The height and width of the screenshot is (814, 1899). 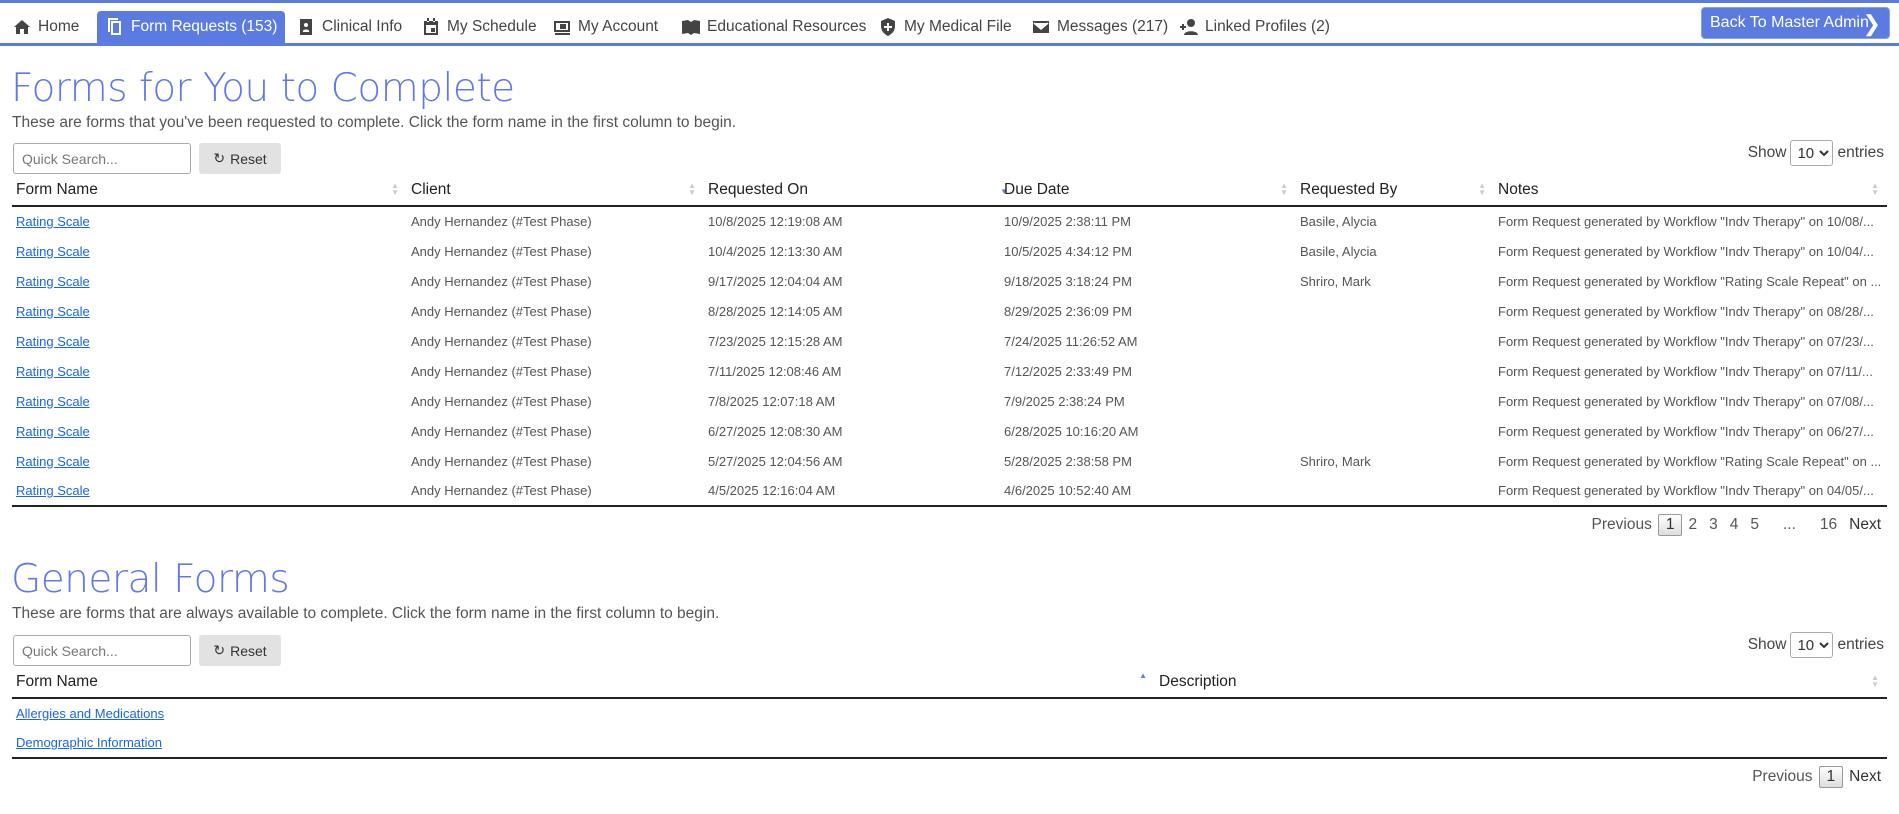 I want to click on page-button: 5, so click(x=1754, y=525).